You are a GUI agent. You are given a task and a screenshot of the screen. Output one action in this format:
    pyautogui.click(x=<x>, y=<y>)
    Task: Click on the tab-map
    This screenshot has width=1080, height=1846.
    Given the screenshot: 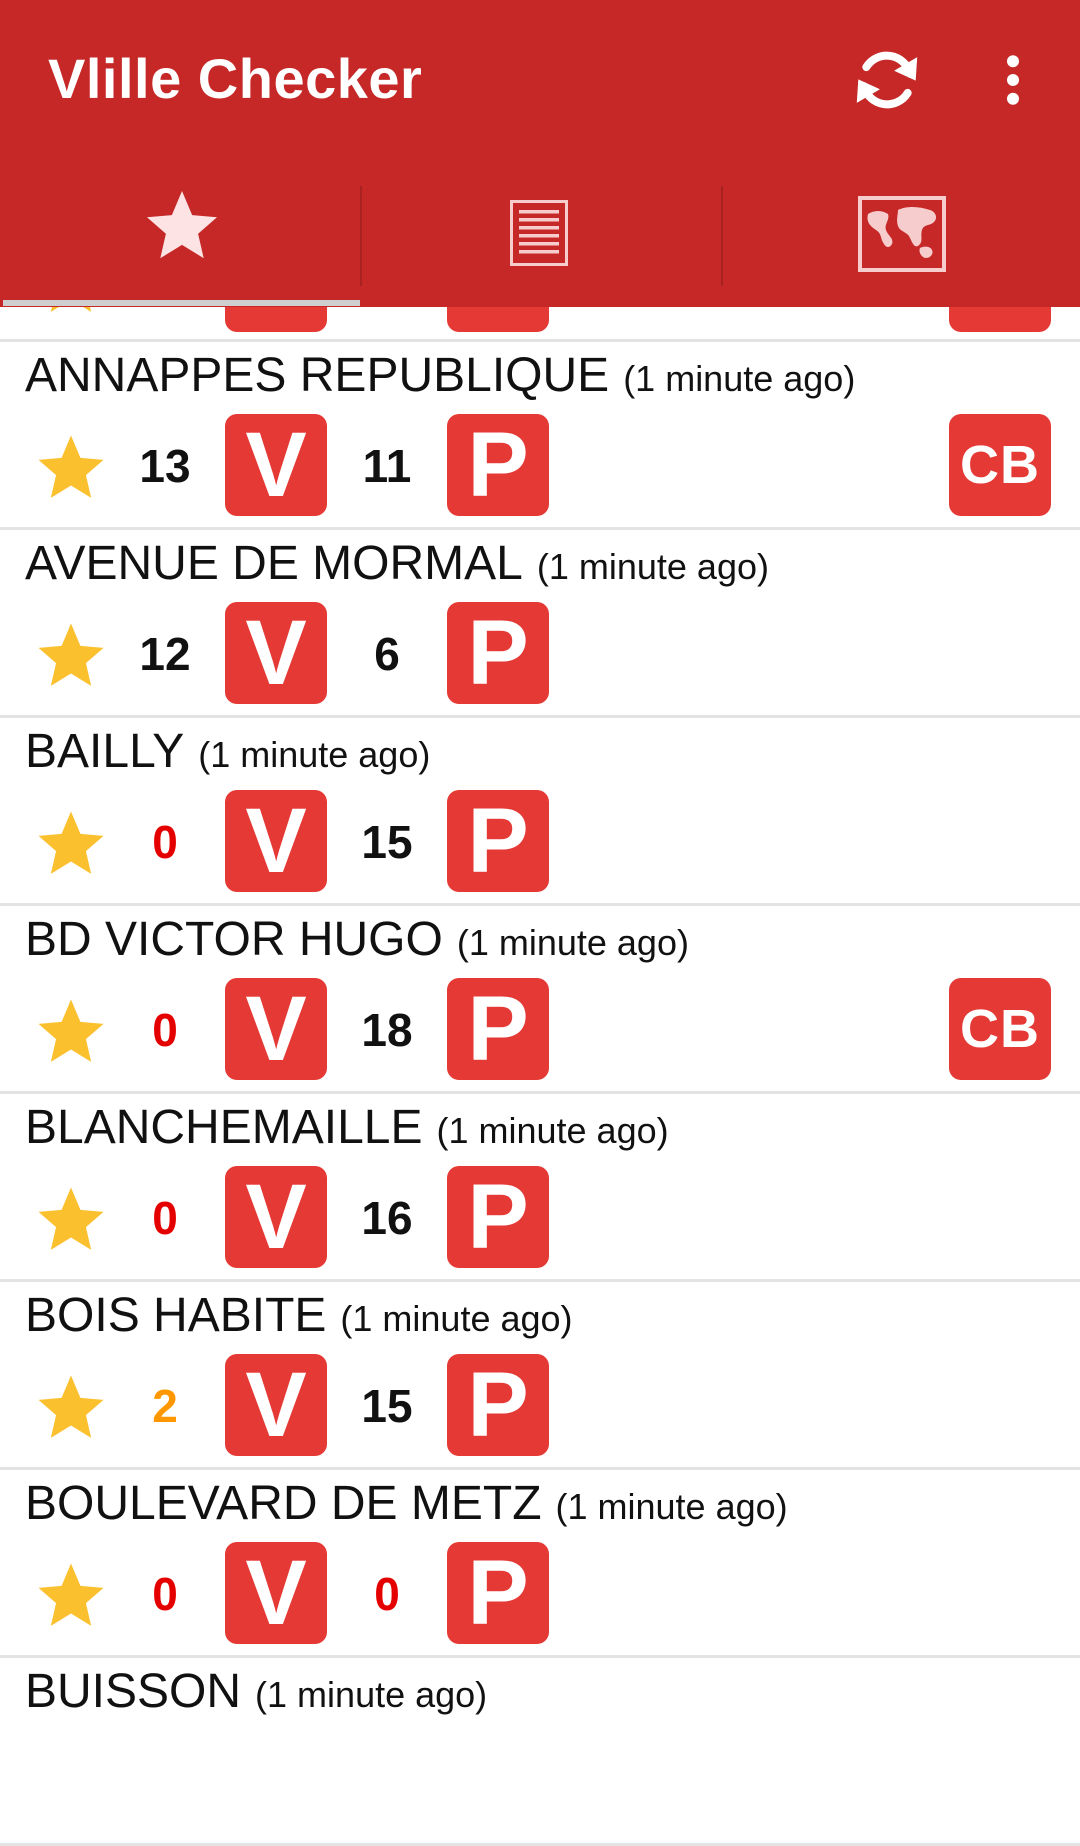 What is the action you would take?
    pyautogui.click(x=900, y=238)
    